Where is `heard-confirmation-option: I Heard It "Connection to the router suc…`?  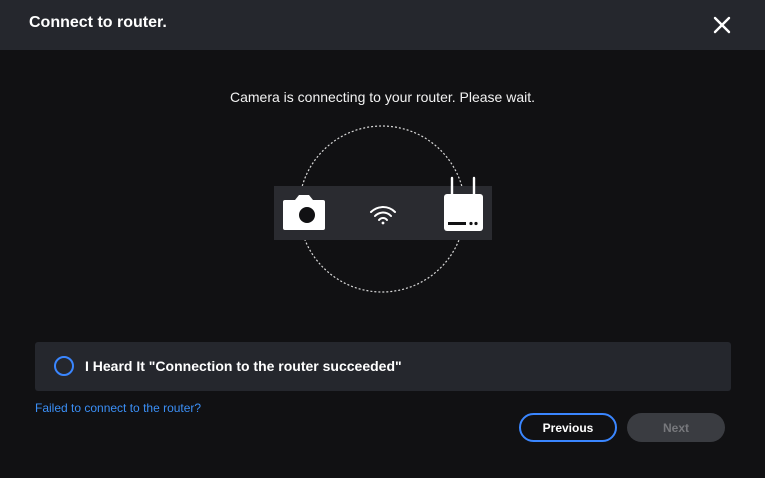 heard-confirmation-option: I Heard It "Connection to the router suc… is located at coordinates (383, 366).